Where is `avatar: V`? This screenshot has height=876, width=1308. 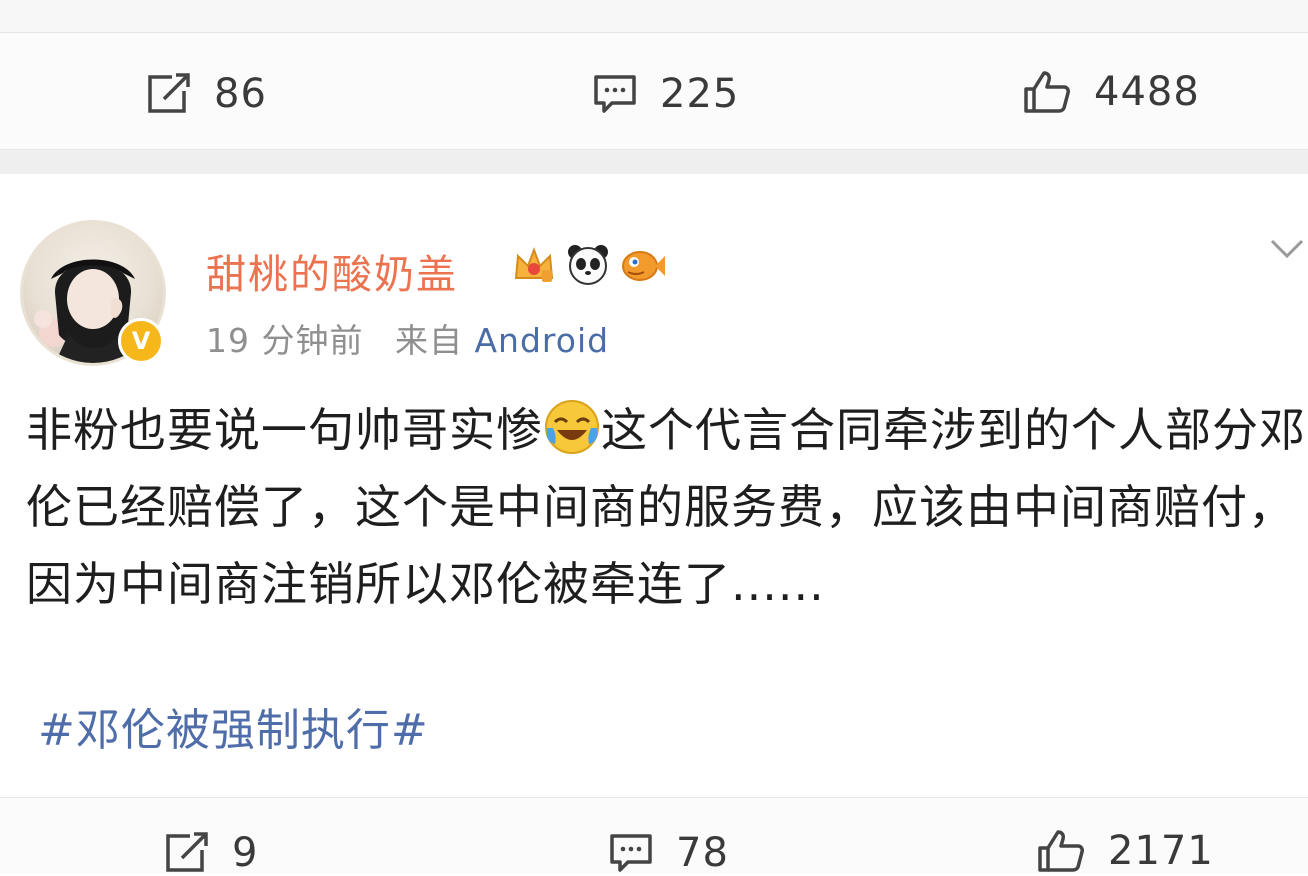
avatar: V is located at coordinates (93, 293).